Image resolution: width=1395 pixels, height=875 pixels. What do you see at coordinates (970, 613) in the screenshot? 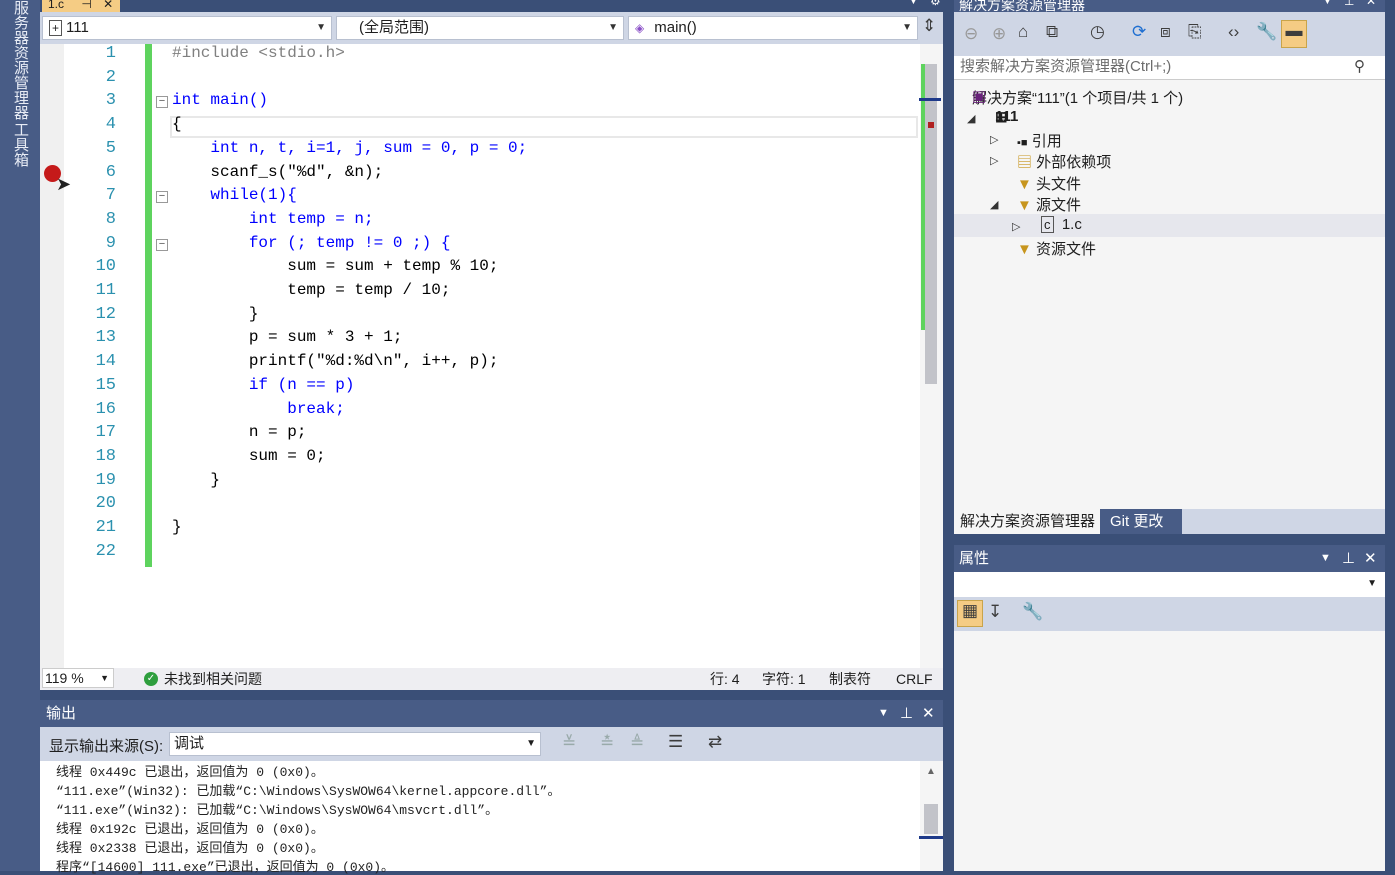
I see `categorized-icon: ▦` at bounding box center [970, 613].